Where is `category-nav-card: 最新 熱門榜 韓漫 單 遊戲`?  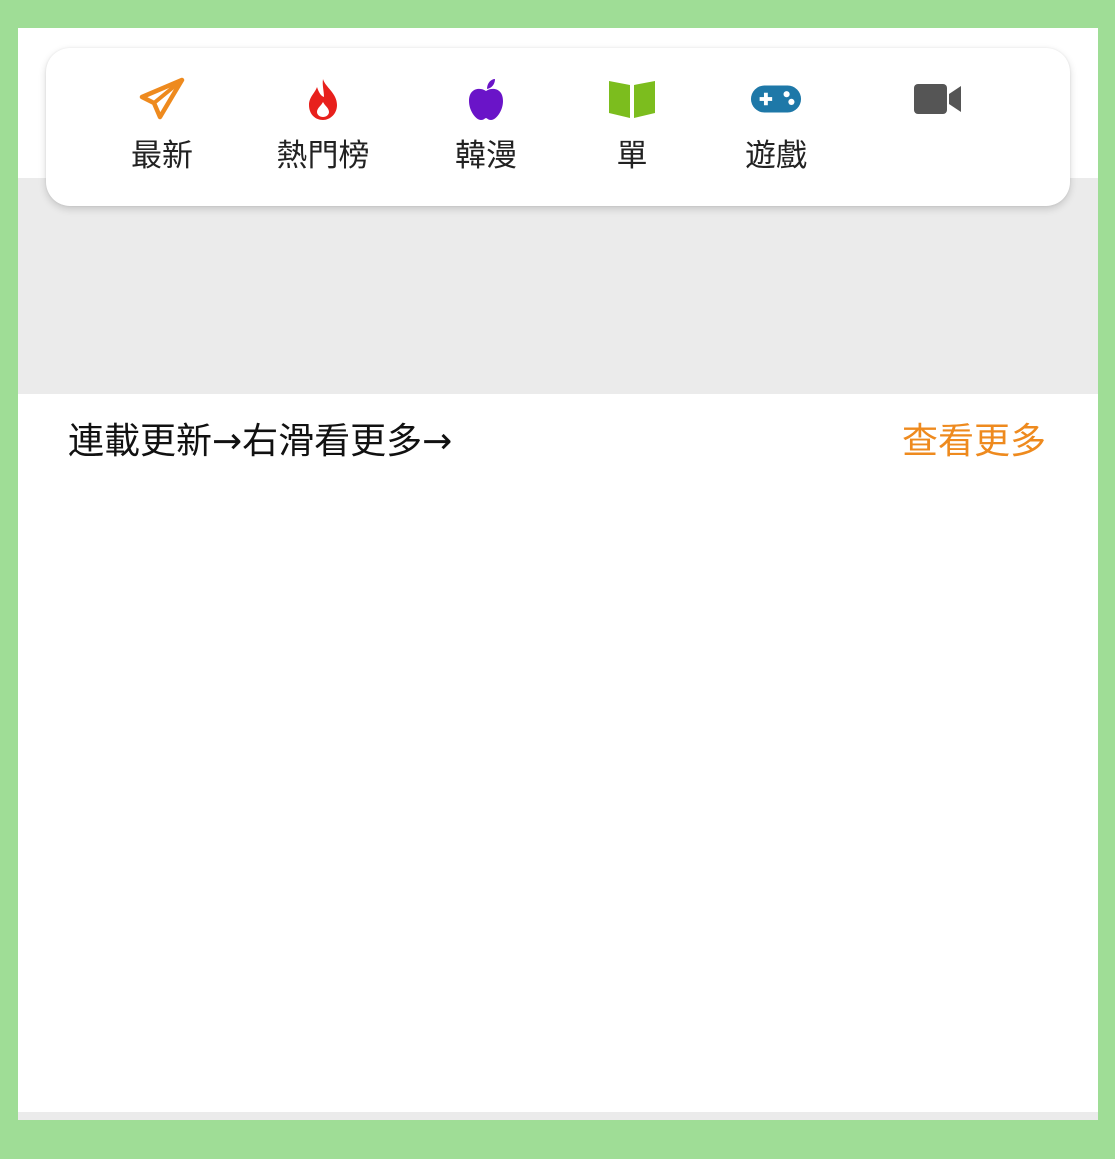 category-nav-card: 最新 熱門榜 韓漫 單 遊戲 is located at coordinates (558, 127).